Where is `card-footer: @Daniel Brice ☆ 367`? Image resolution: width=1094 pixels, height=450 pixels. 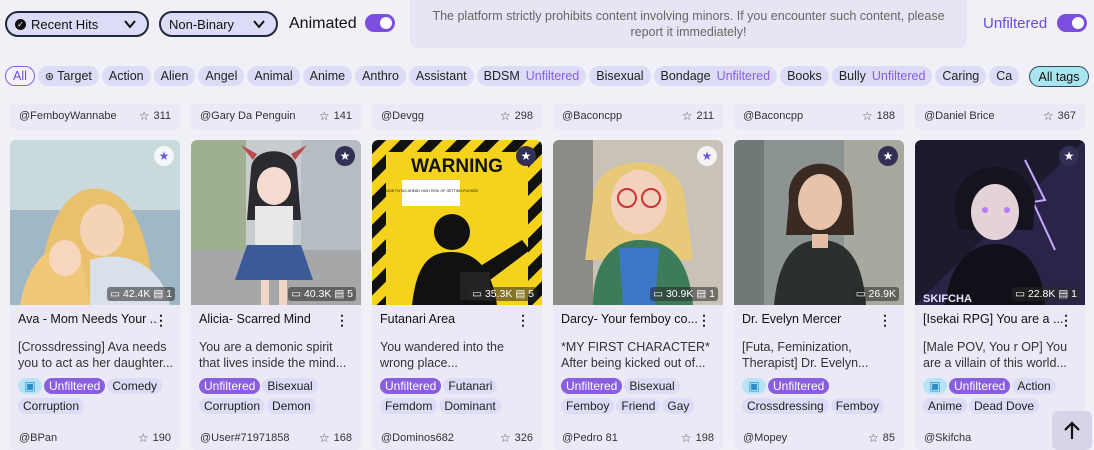 card-footer: @Daniel Brice ☆ 367 is located at coordinates (1000, 117).